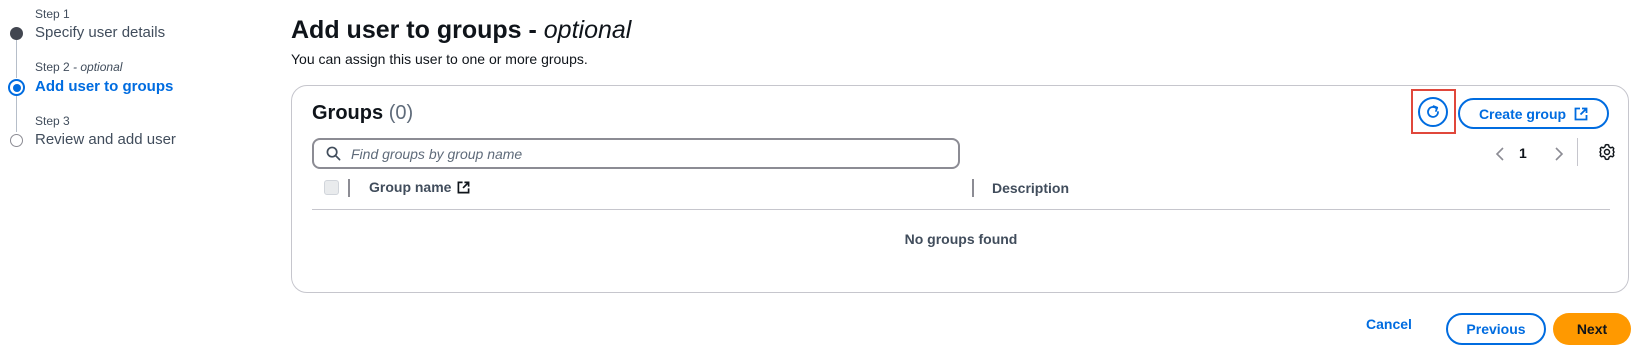 This screenshot has width=1648, height=364. I want to click on step-3-title: Review and add user, so click(105, 139).